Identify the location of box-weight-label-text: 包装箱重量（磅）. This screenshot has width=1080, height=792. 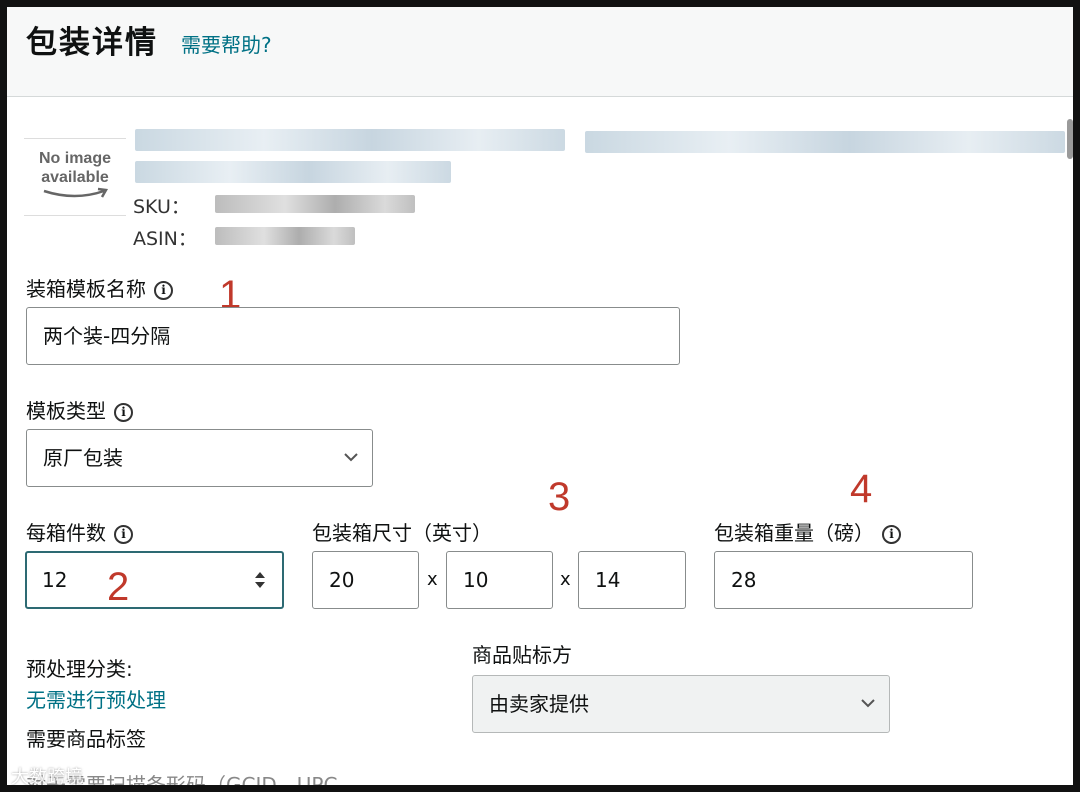
(794, 533).